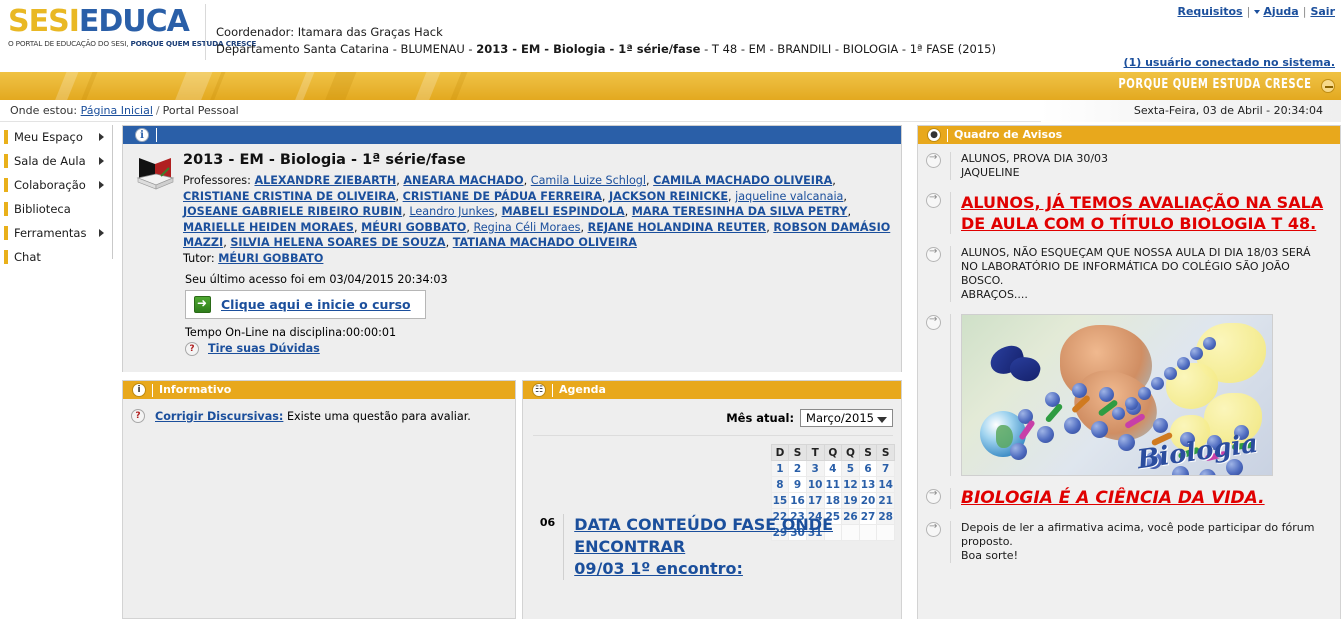 This screenshot has height=619, width=1341. Describe the element at coordinates (1328, 86) in the screenshot. I see `minimize-icon` at that location.